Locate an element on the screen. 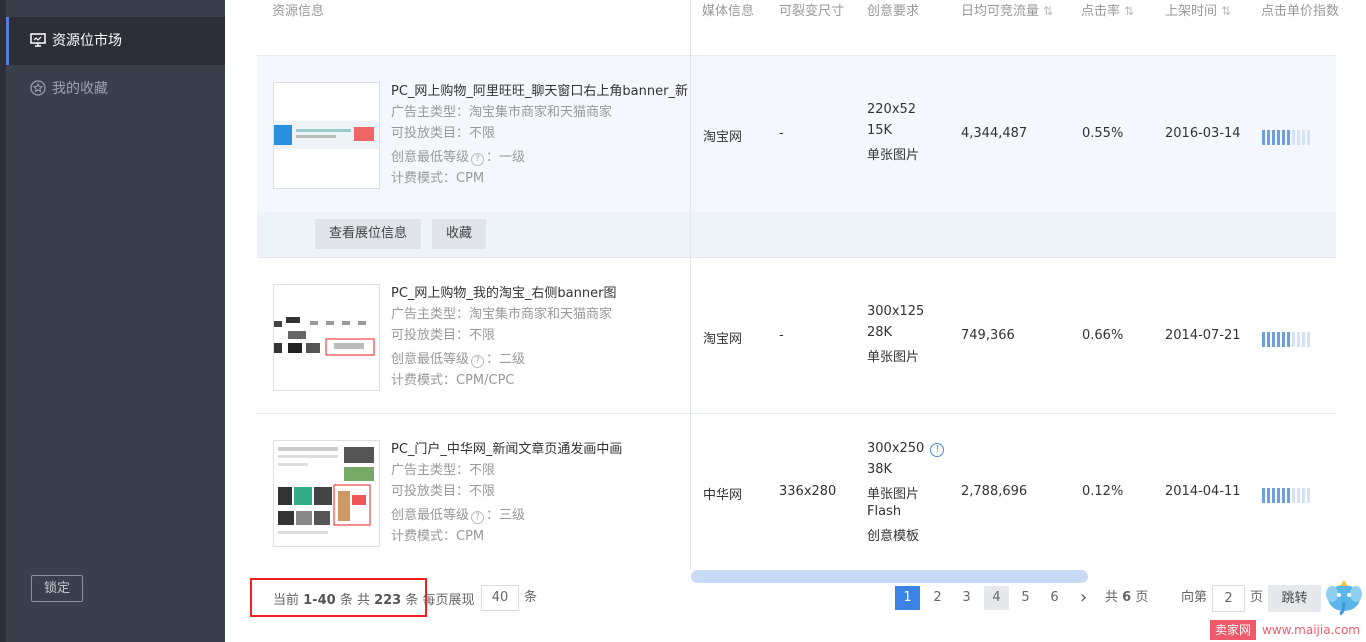 This screenshot has height=642, width=1366. resizable-cell: 336x280 is located at coordinates (808, 491).